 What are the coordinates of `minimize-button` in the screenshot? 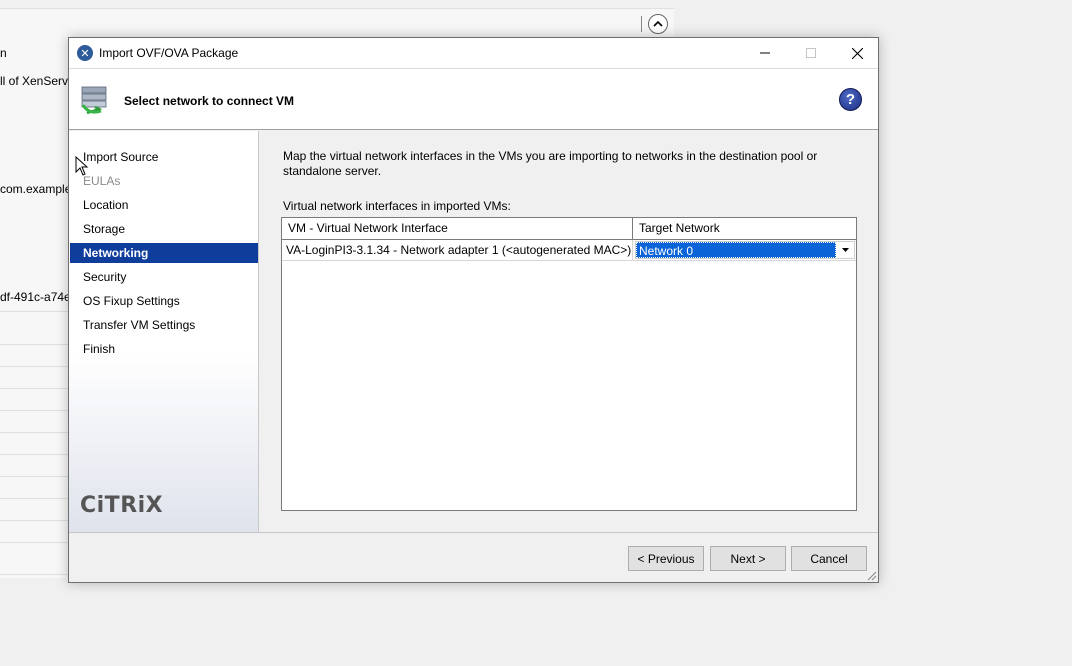 It's located at (765, 53).